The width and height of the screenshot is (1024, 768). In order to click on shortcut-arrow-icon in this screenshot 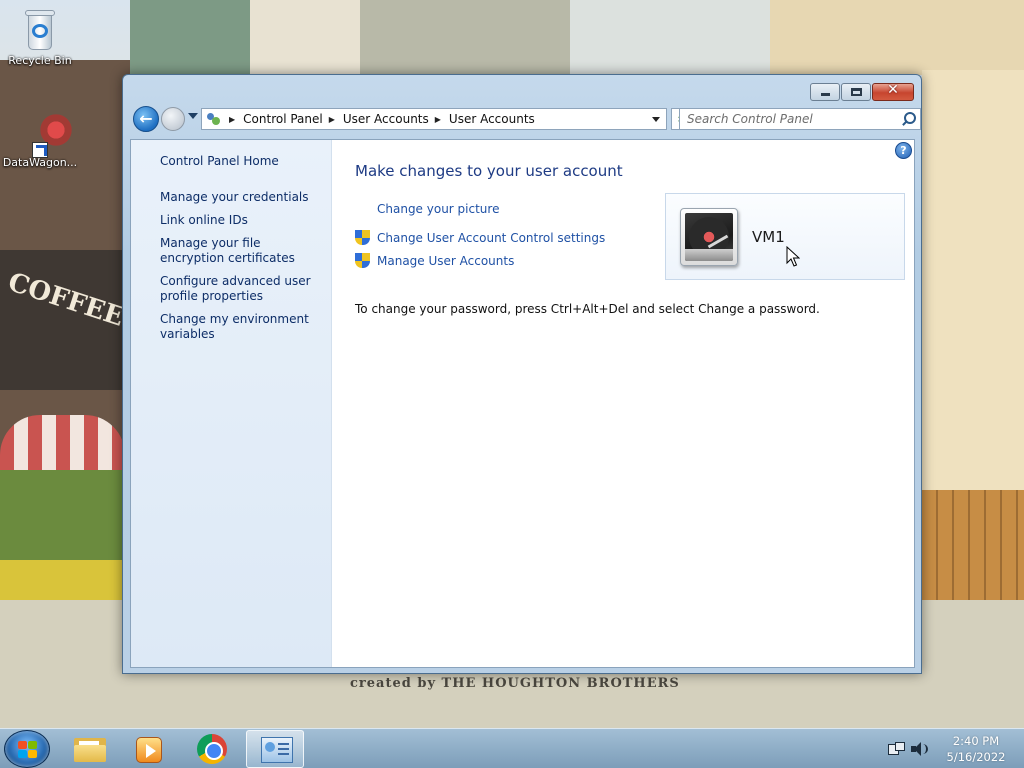, I will do `click(40, 150)`.